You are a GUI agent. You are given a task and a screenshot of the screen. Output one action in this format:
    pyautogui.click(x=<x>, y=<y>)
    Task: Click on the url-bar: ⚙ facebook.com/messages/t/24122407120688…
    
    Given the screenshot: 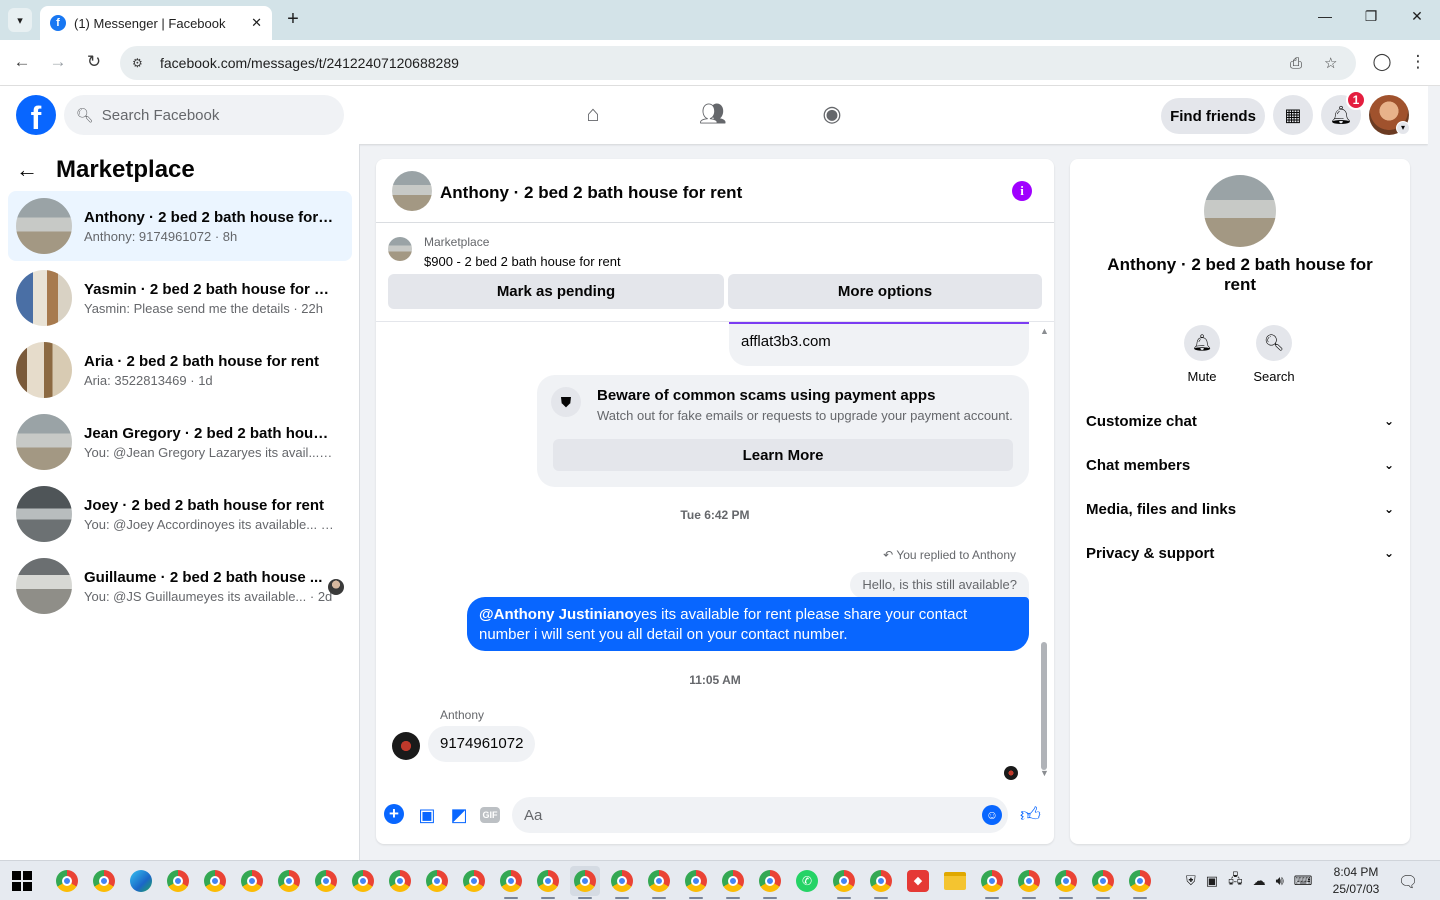 What is the action you would take?
    pyautogui.click(x=738, y=63)
    